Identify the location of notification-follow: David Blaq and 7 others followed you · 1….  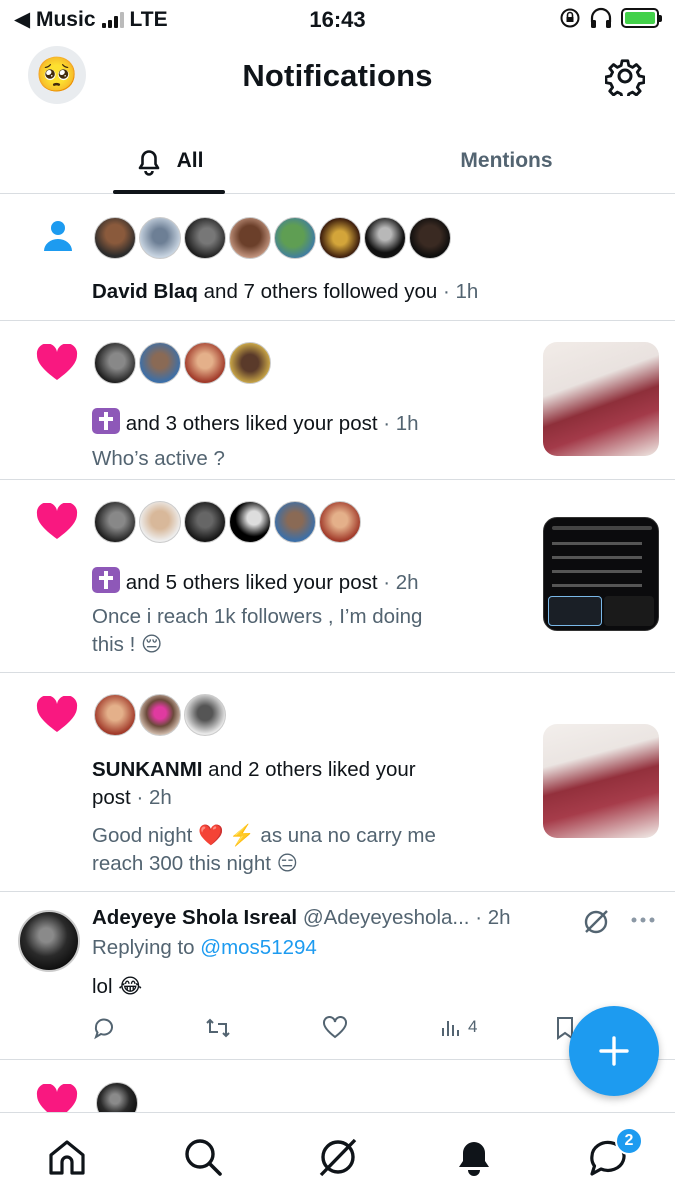
(337, 258).